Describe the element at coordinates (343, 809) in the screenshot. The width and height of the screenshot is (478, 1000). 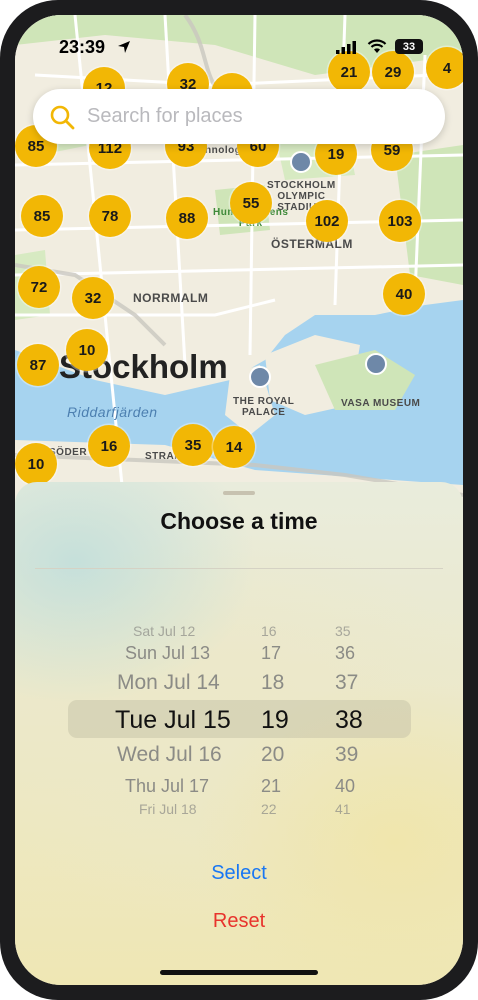
I see `minute-option: 41` at that location.